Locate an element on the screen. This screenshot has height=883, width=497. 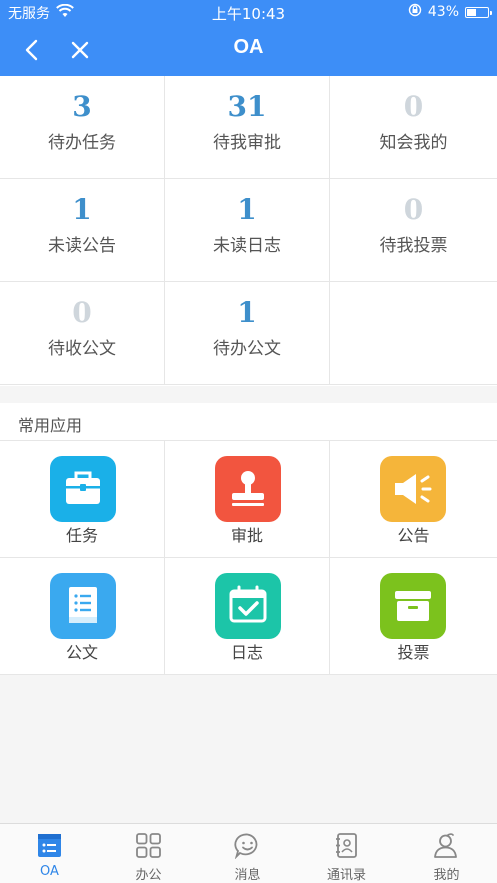
chat-smile-icon is located at coordinates (246, 846).